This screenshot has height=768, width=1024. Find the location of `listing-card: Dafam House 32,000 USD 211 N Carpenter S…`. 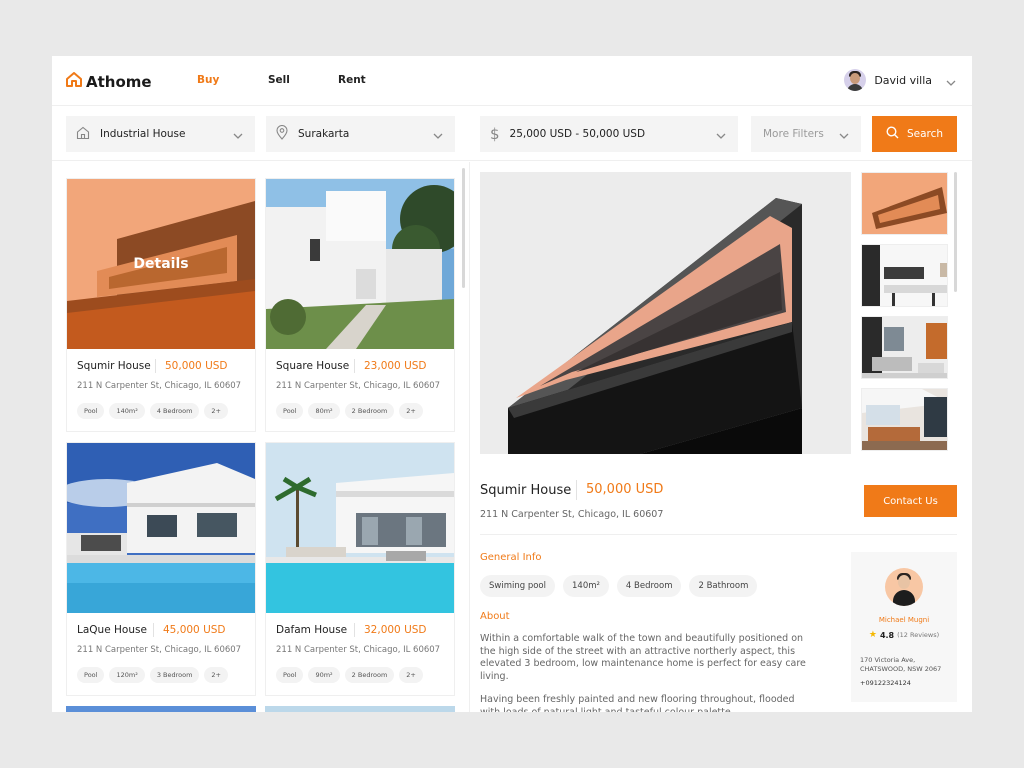

listing-card: Dafam House 32,000 USD 211 N Carpenter S… is located at coordinates (360, 569).